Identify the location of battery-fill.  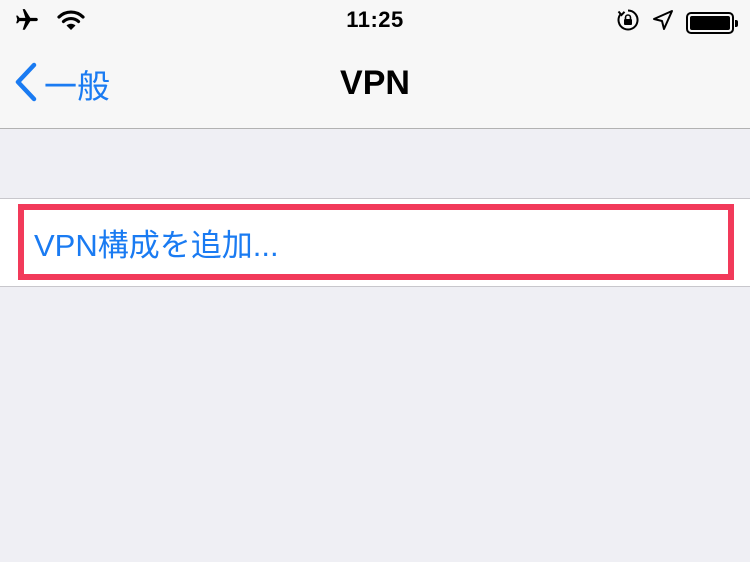
(710, 22).